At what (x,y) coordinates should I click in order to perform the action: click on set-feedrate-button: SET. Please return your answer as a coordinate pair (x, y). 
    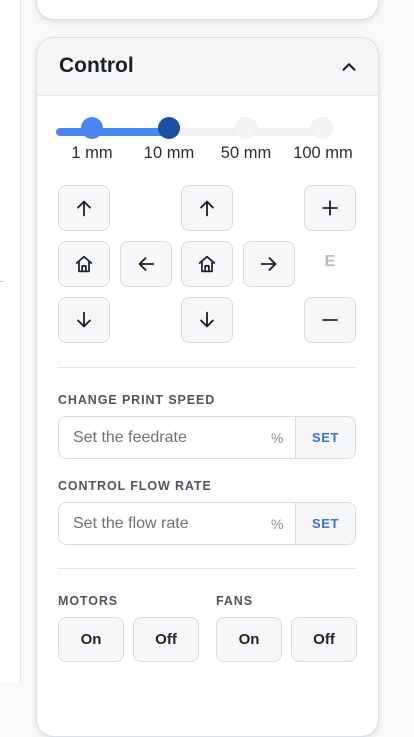
    Looking at the image, I should click on (325, 437).